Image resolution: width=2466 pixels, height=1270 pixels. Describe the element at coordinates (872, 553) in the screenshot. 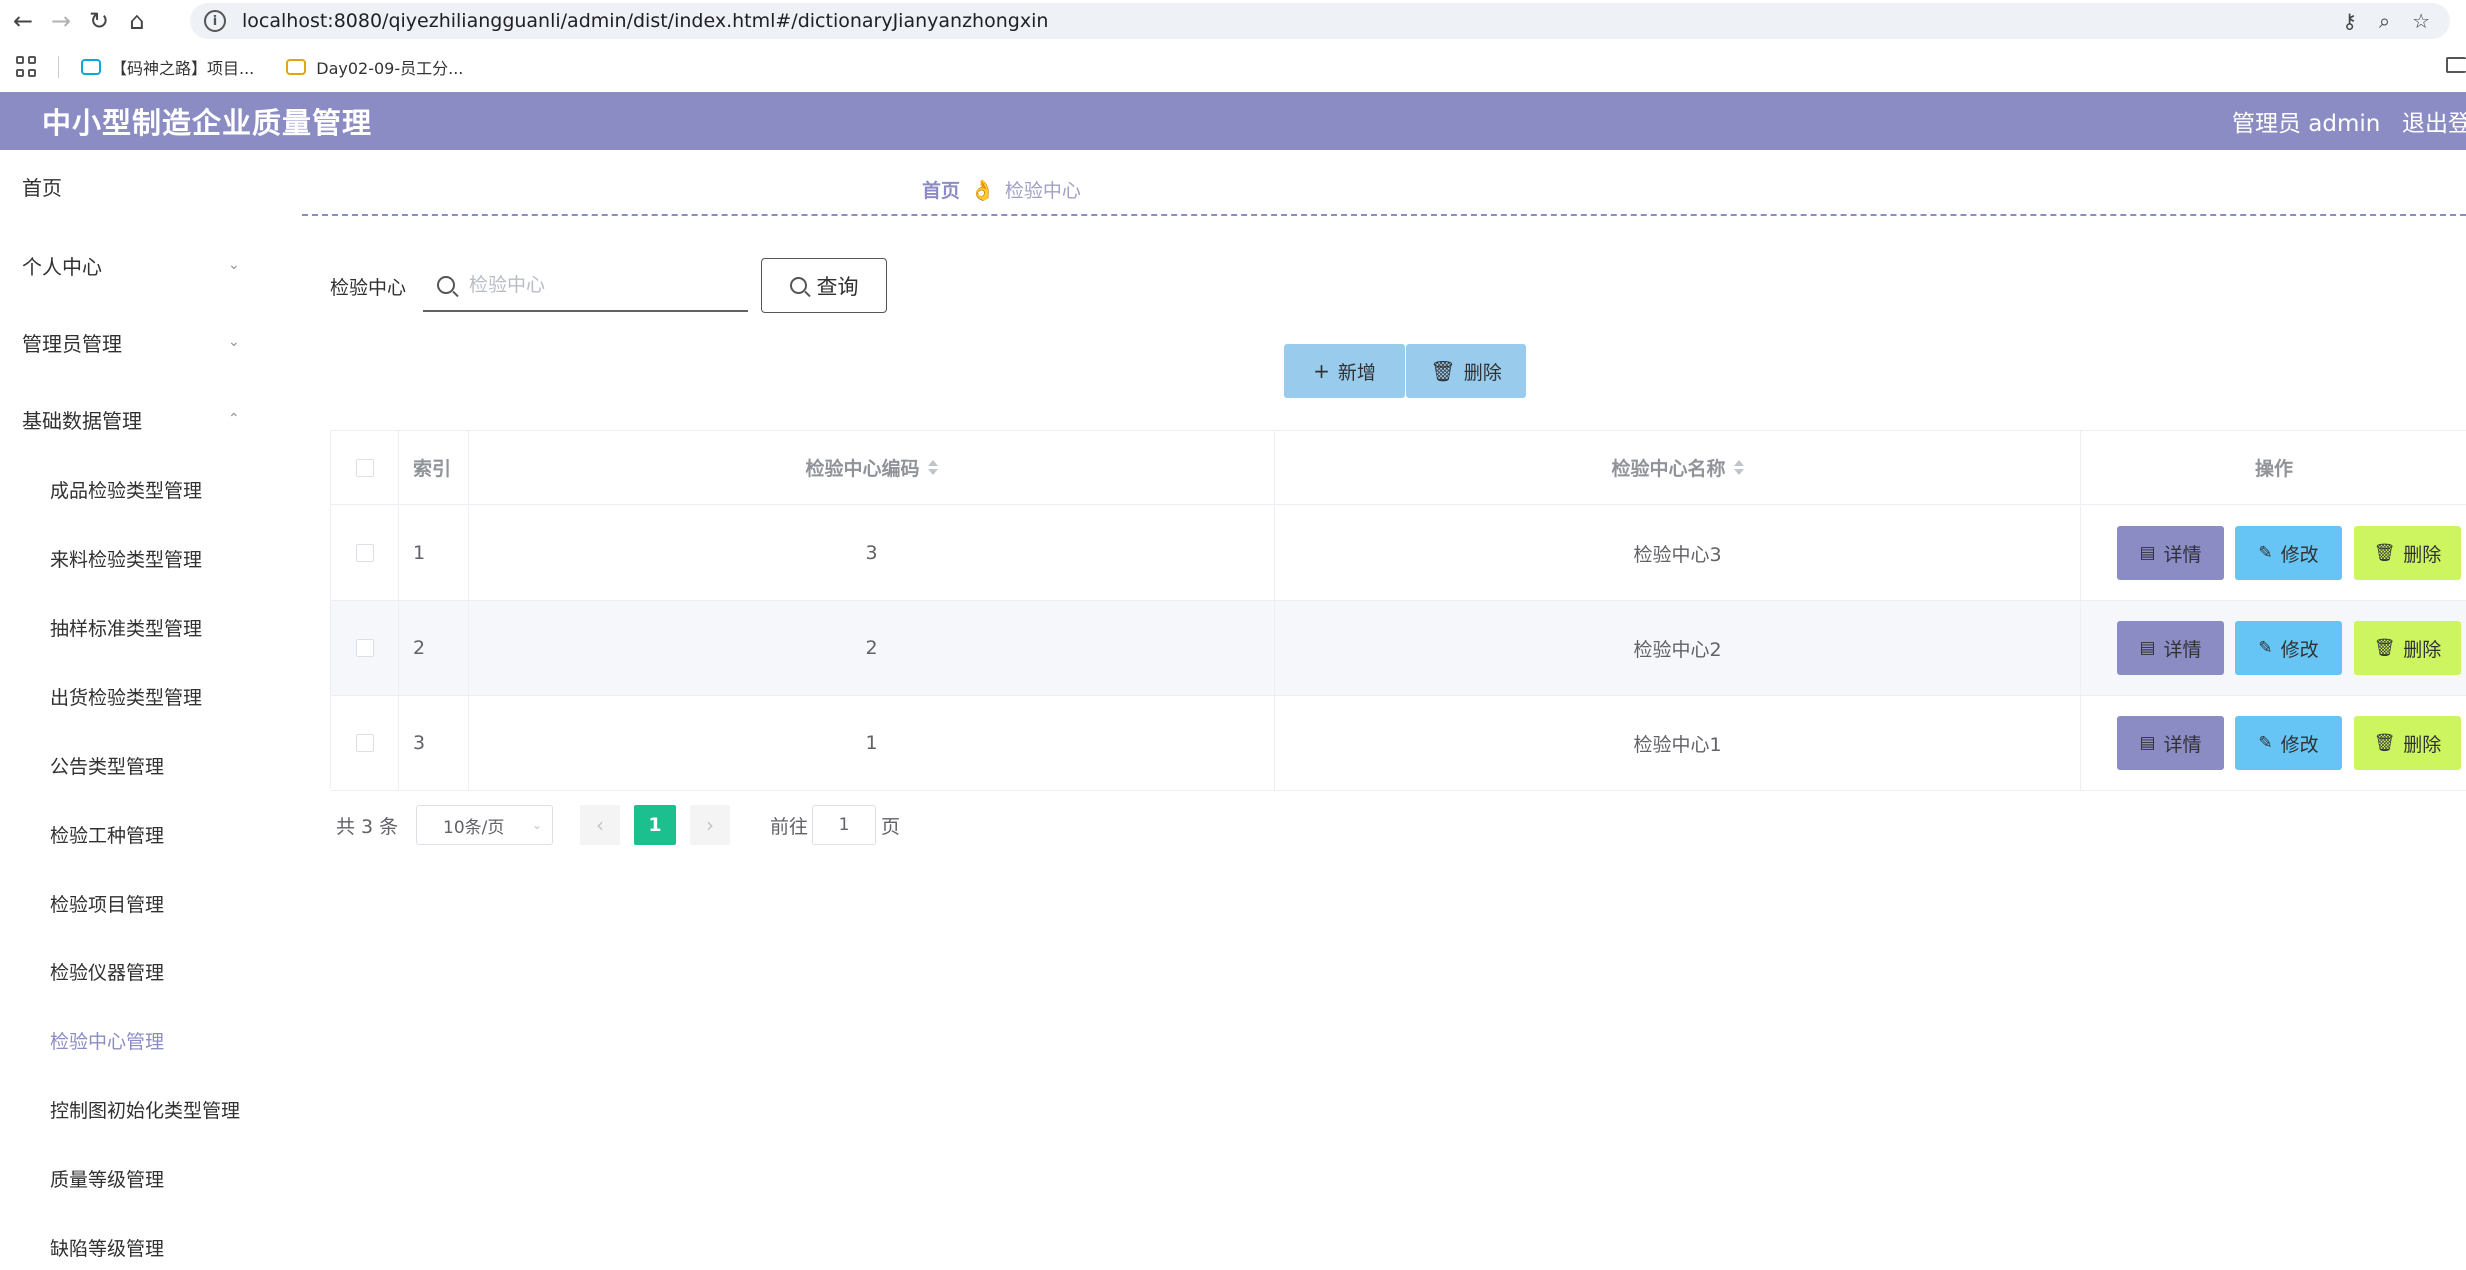

I see `row-code: 3` at that location.